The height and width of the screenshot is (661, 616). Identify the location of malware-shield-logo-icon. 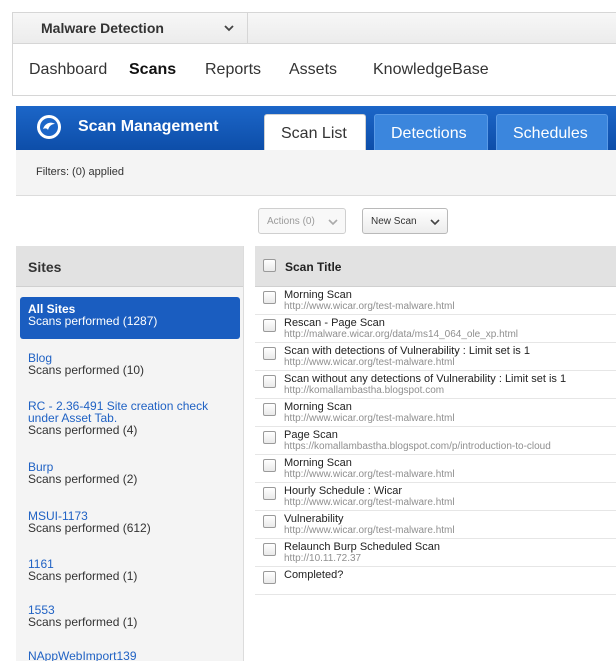
(49, 127).